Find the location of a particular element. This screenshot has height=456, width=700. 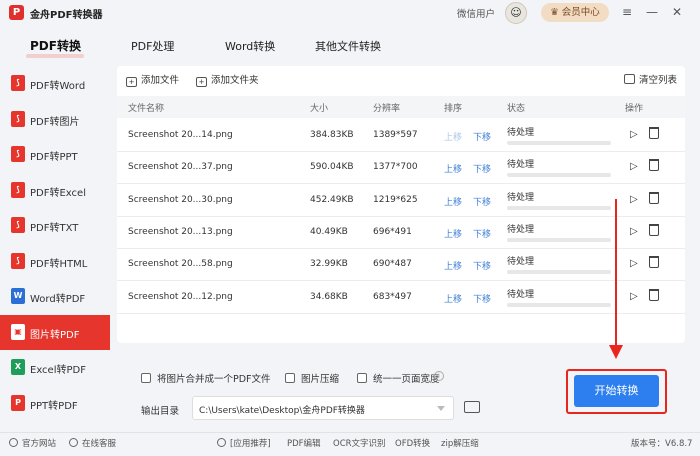

tab-word-convert: Word转换 is located at coordinates (250, 46).